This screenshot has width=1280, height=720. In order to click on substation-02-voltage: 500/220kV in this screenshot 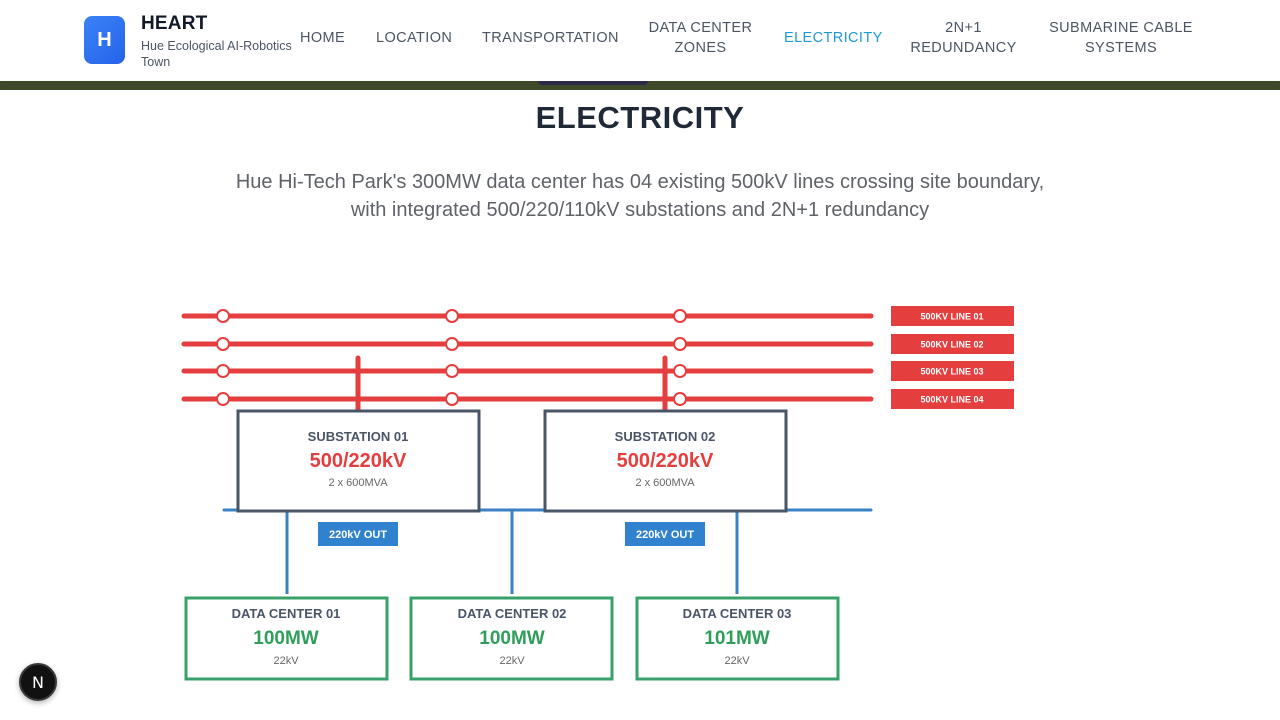, I will do `click(665, 461)`.